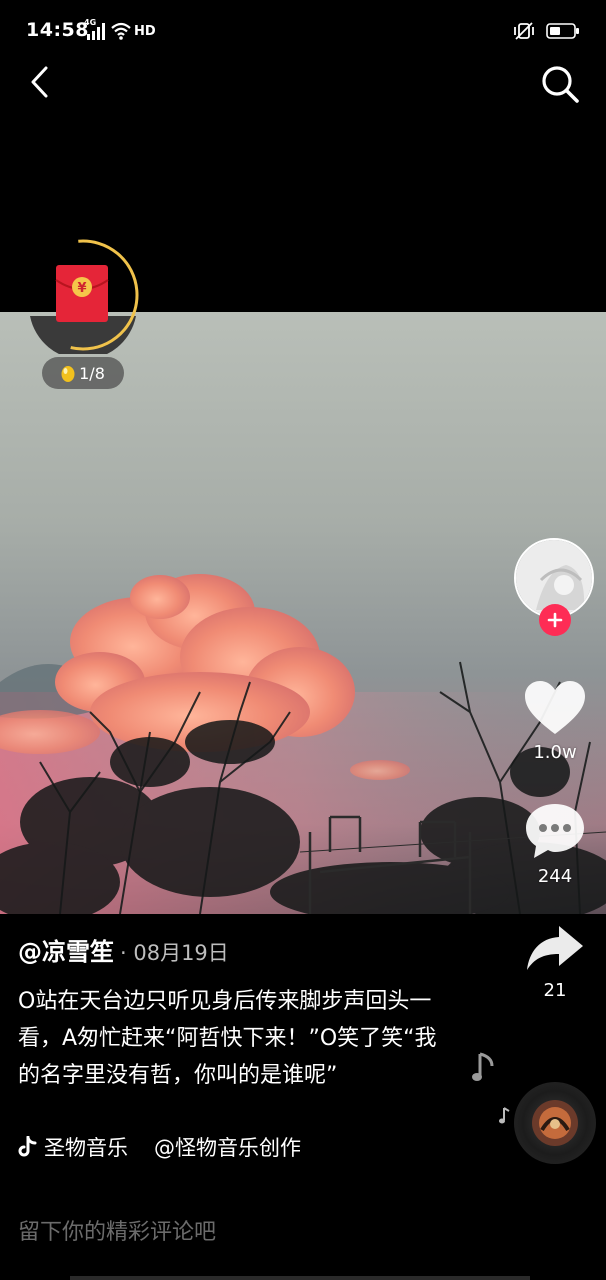 This screenshot has height=1280, width=606. I want to click on status-time: 14:58, so click(57, 30).